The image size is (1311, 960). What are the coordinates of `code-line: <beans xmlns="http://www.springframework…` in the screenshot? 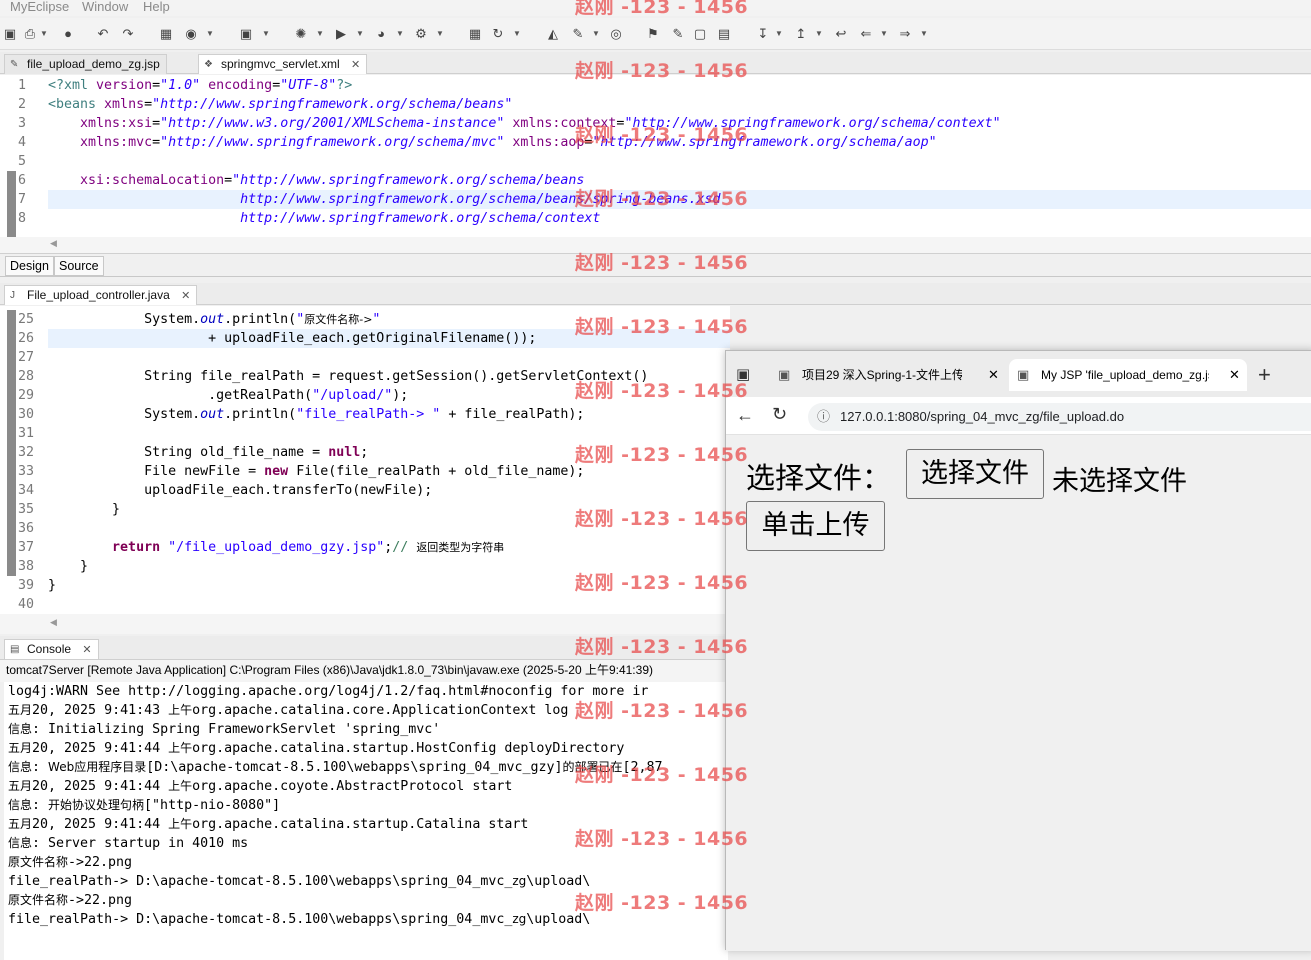 It's located at (280, 104).